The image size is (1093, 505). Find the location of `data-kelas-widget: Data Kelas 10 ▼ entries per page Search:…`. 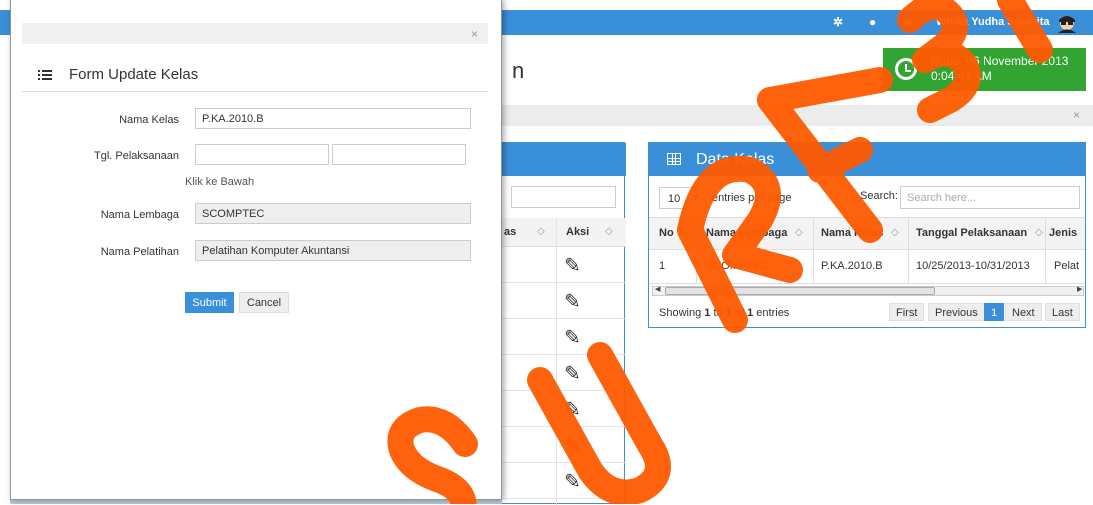

data-kelas-widget: Data Kelas 10 ▼ entries per page Search:… is located at coordinates (867, 235).